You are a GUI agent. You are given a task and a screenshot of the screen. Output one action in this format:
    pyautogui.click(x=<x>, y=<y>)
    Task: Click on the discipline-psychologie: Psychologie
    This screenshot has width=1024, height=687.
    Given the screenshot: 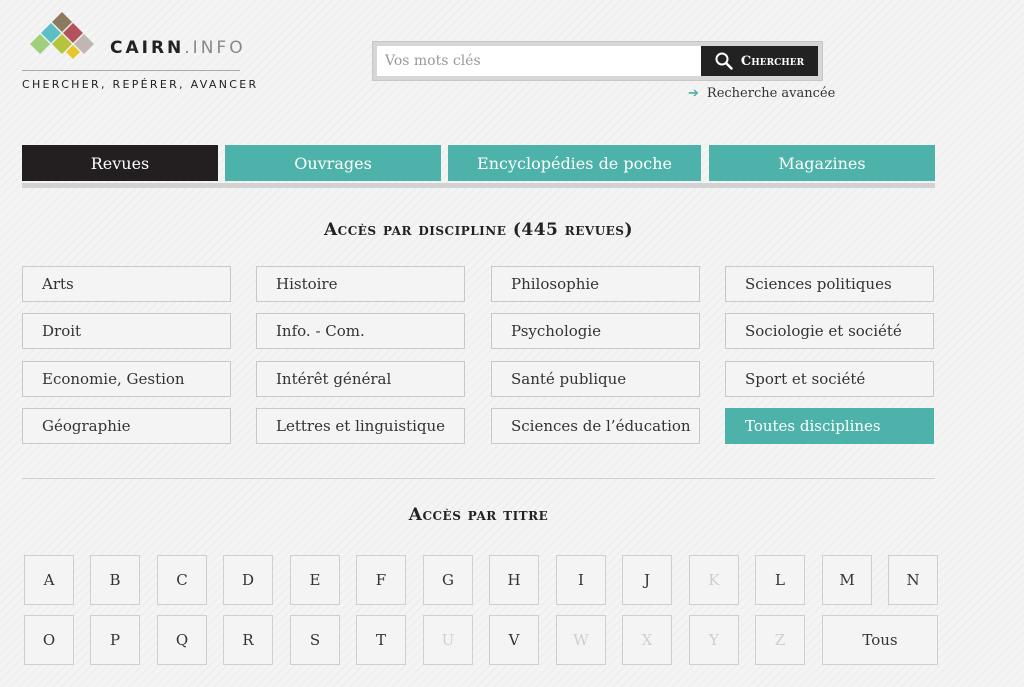 What is the action you would take?
    pyautogui.click(x=595, y=331)
    